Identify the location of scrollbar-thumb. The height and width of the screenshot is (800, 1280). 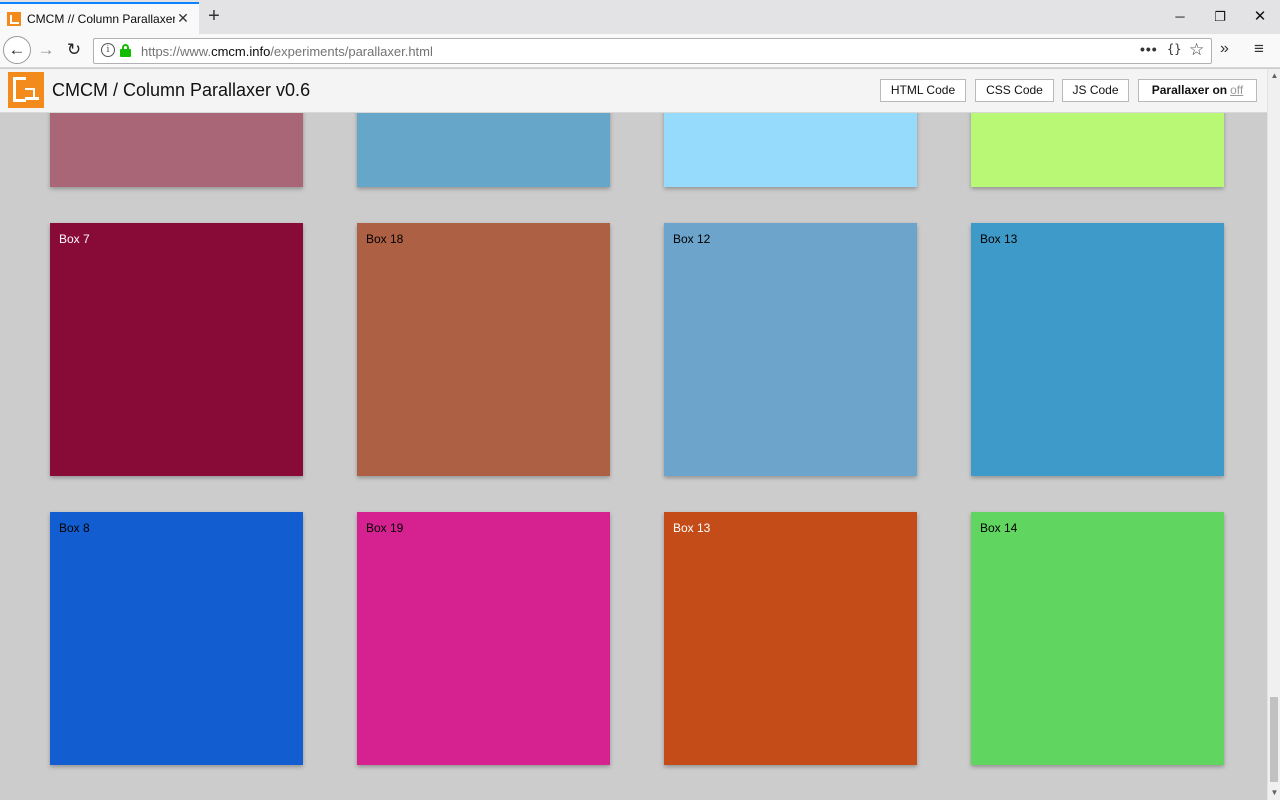
(1274, 739).